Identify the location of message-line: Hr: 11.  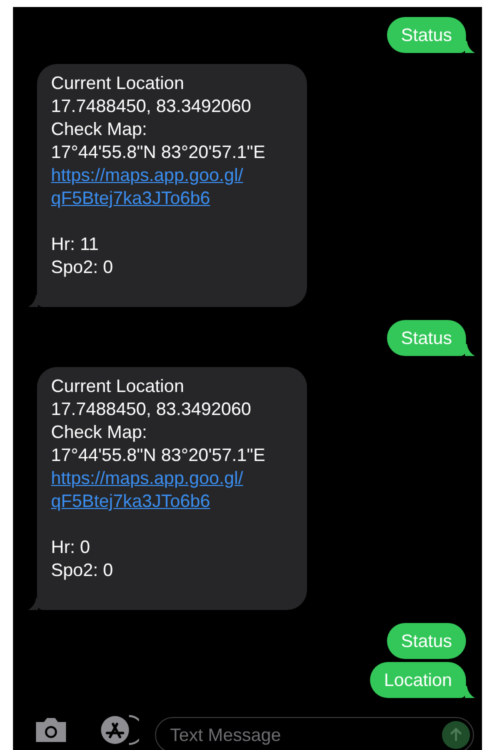
(75, 244).